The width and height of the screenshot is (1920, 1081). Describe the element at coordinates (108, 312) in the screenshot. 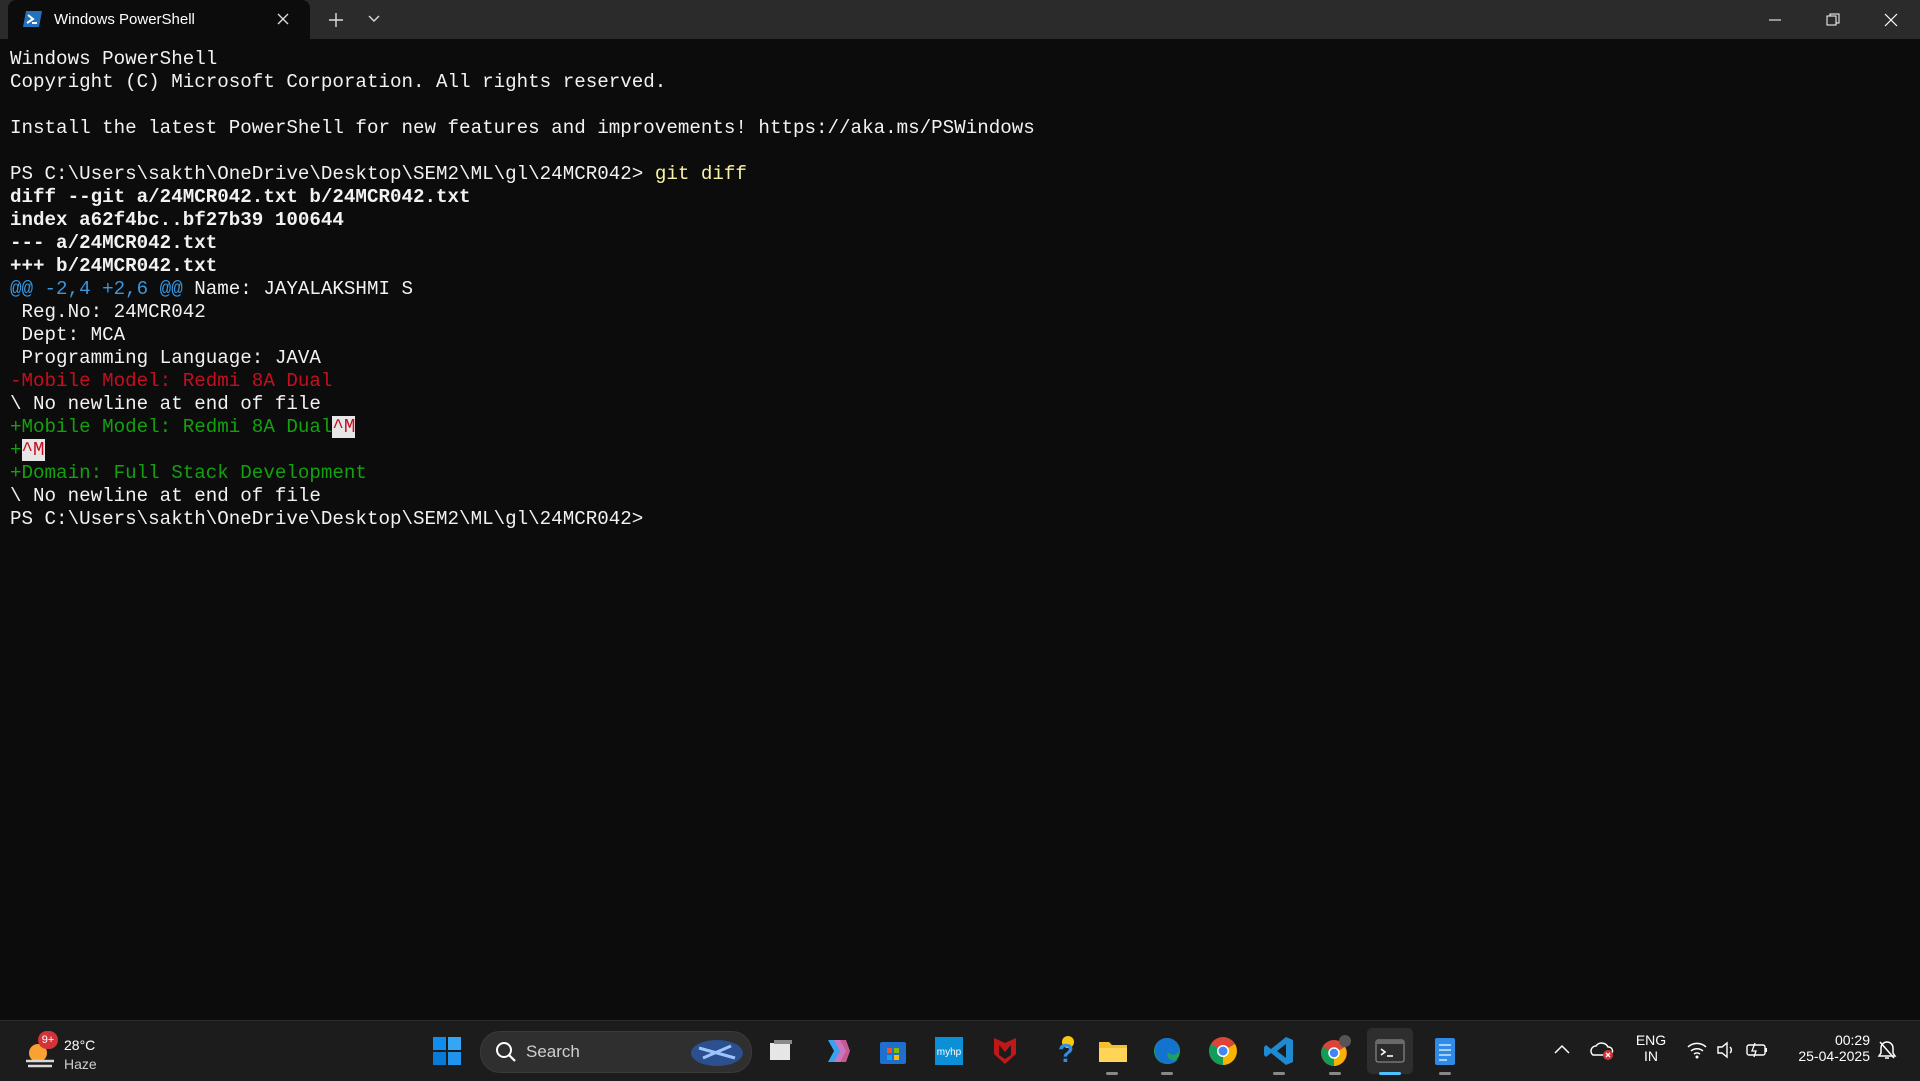

I see `terminal-text: Reg.No: 24MCR042` at that location.